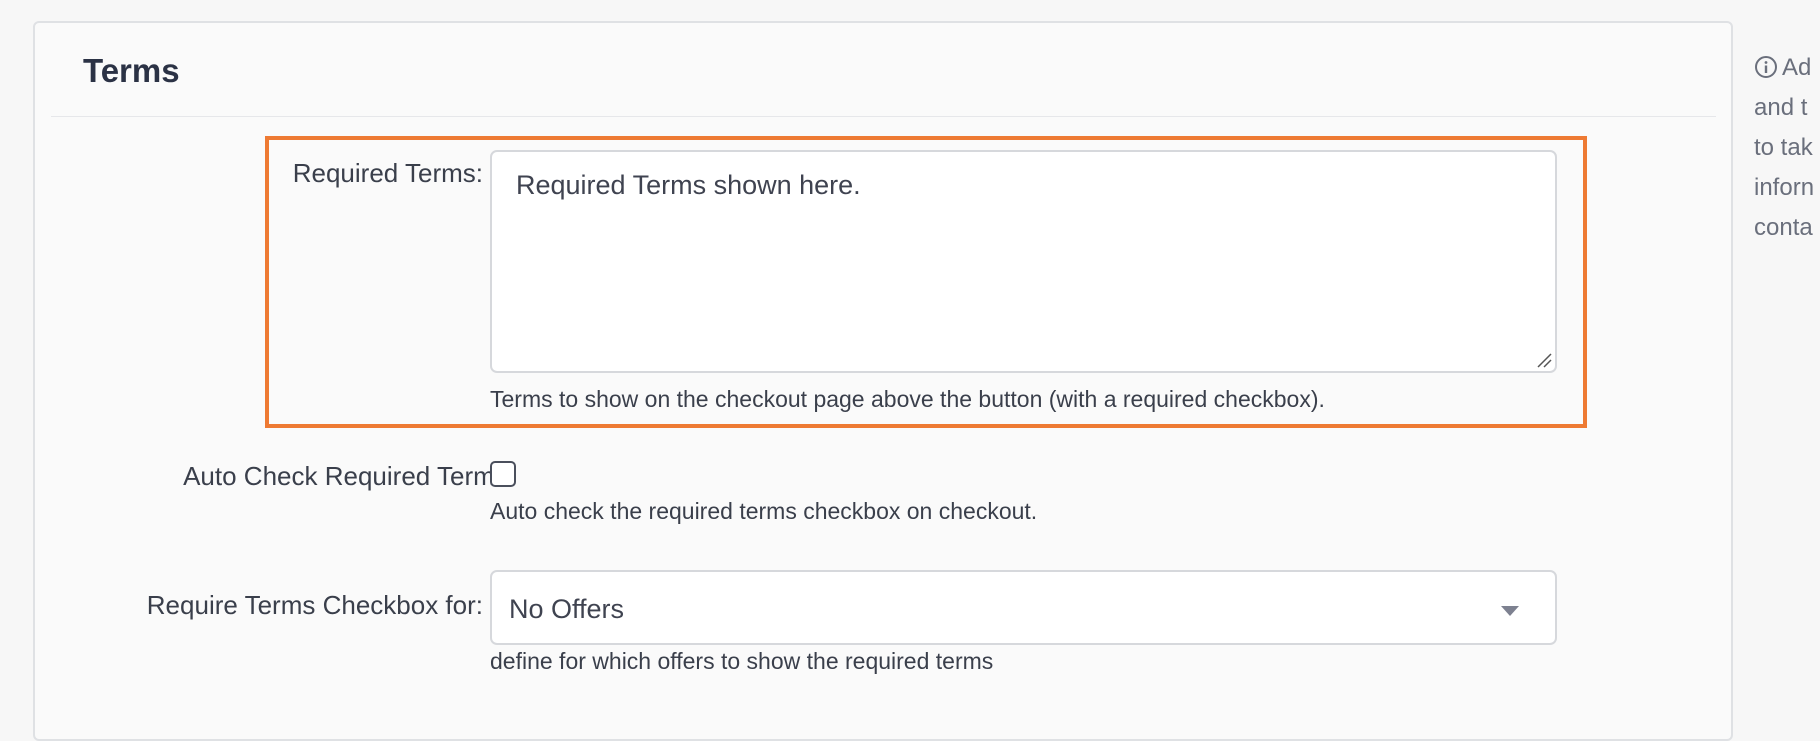 The width and height of the screenshot is (1820, 741). I want to click on sidebar-line: inforn, so click(1784, 187).